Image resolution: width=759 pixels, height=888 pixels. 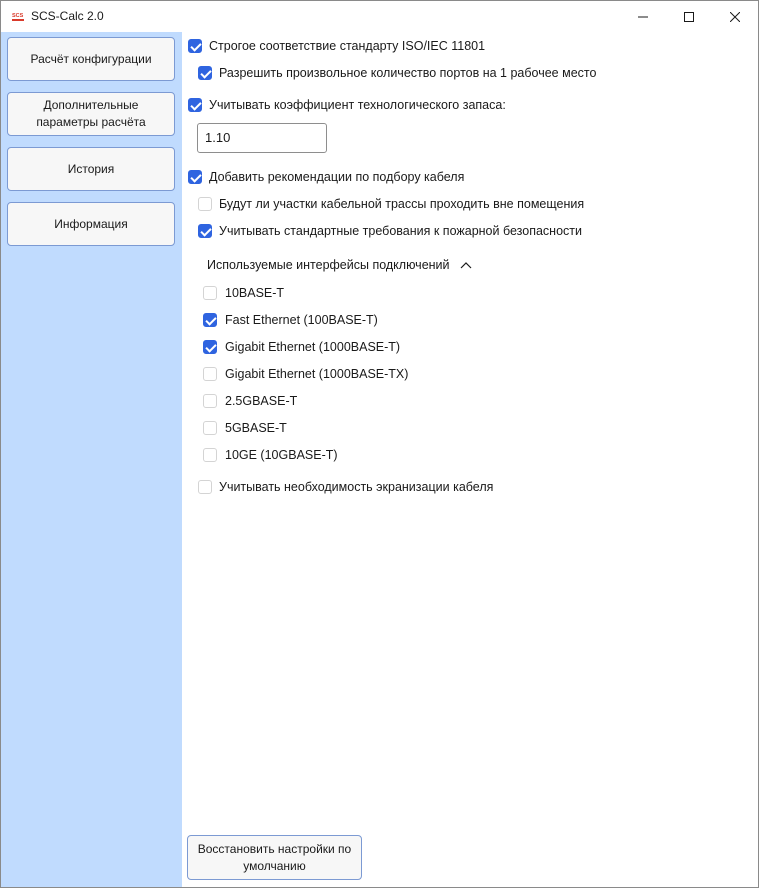 I want to click on interface-label: Gigabit Ethernet (1000BASE-TX), so click(x=317, y=374).